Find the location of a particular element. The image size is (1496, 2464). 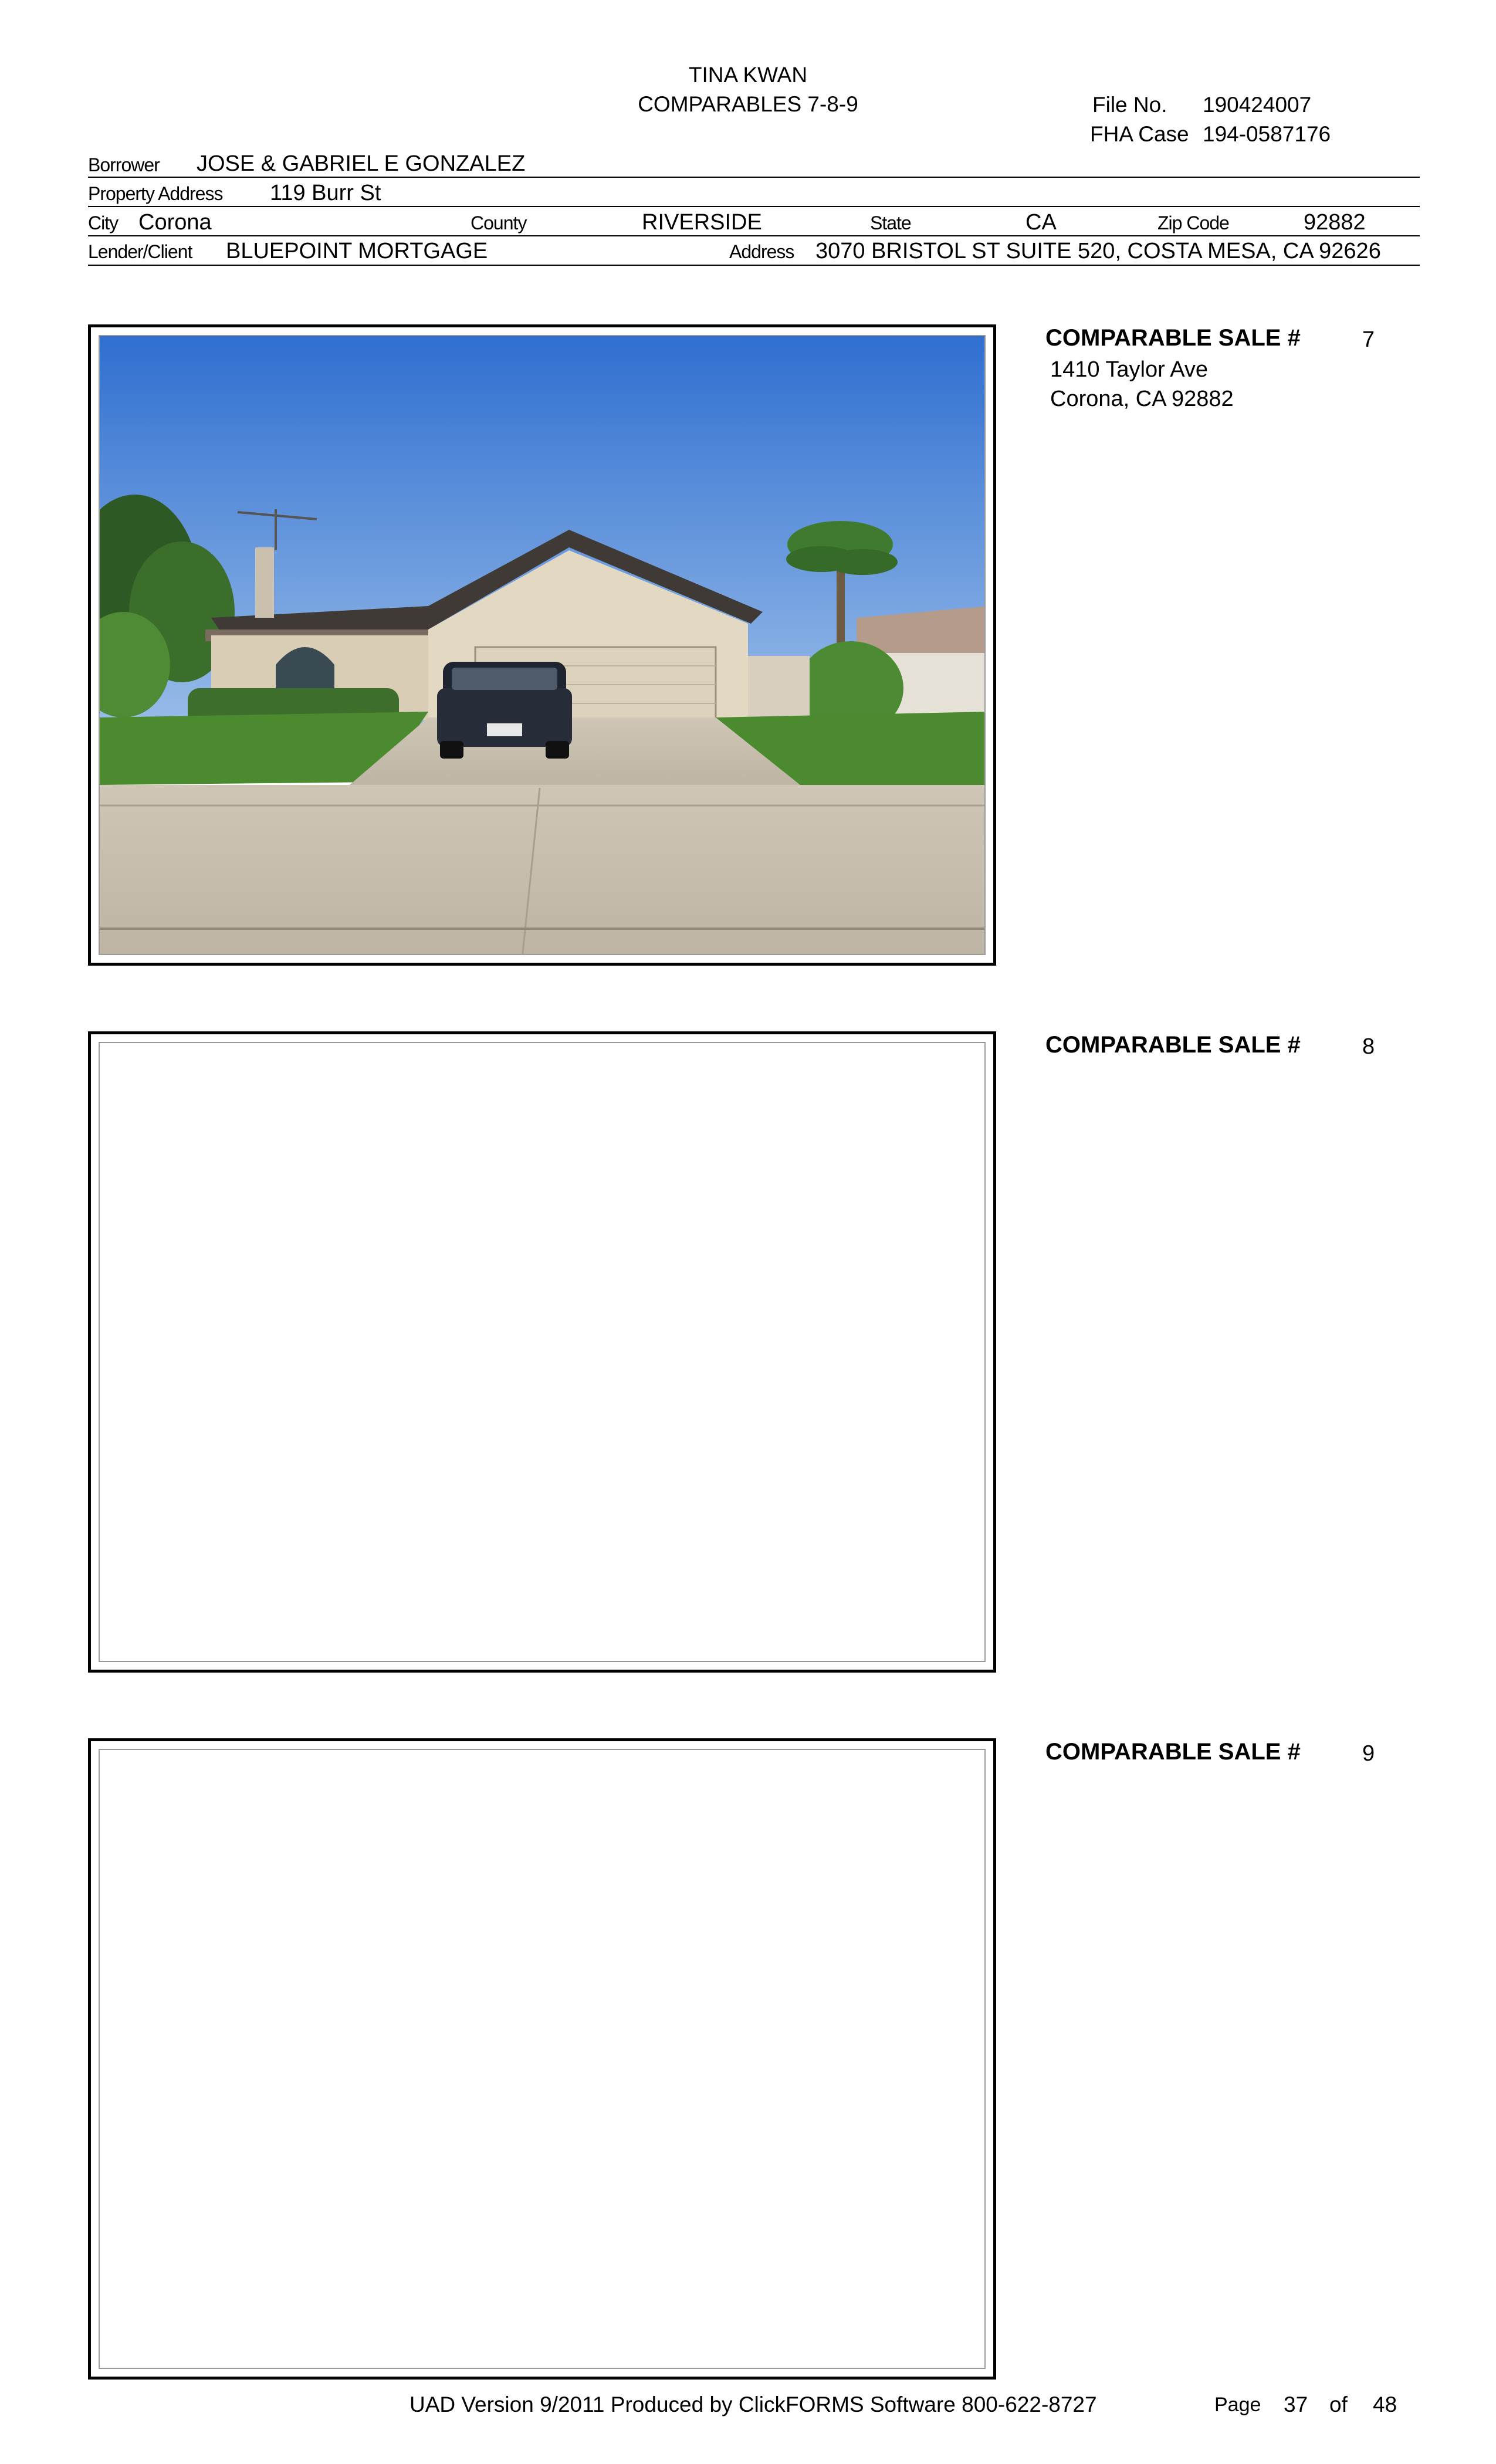

footer-of-label: of is located at coordinates (1338, 2404).